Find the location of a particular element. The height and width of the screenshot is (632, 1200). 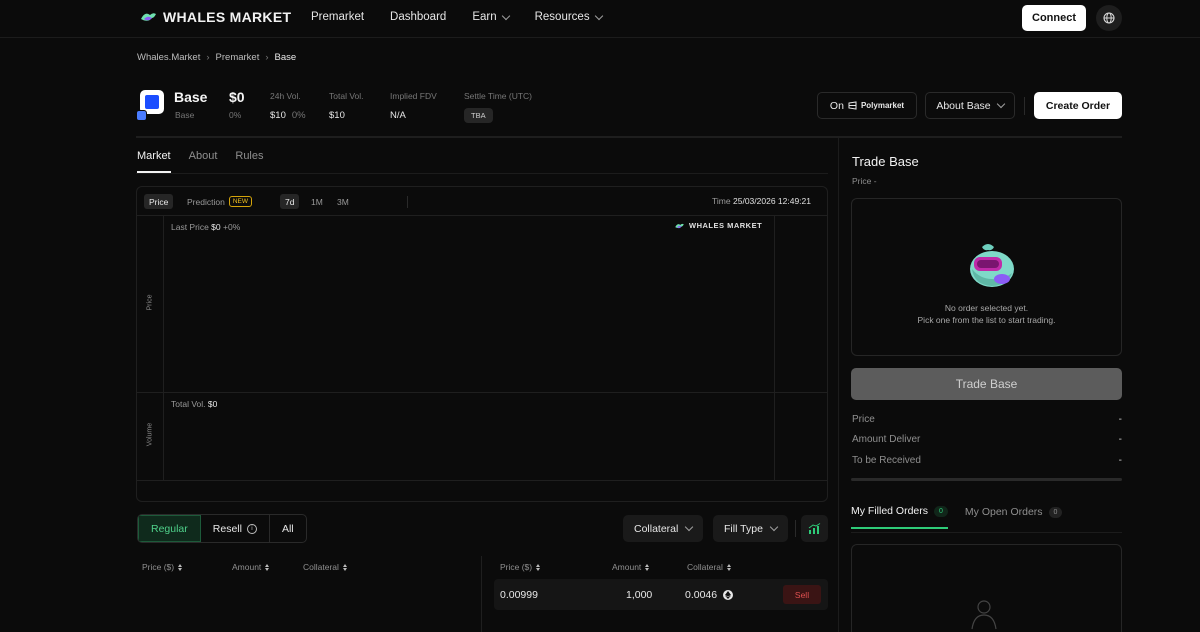

tab-my-filled-orders: My Filled Orders 0 is located at coordinates (899, 517).